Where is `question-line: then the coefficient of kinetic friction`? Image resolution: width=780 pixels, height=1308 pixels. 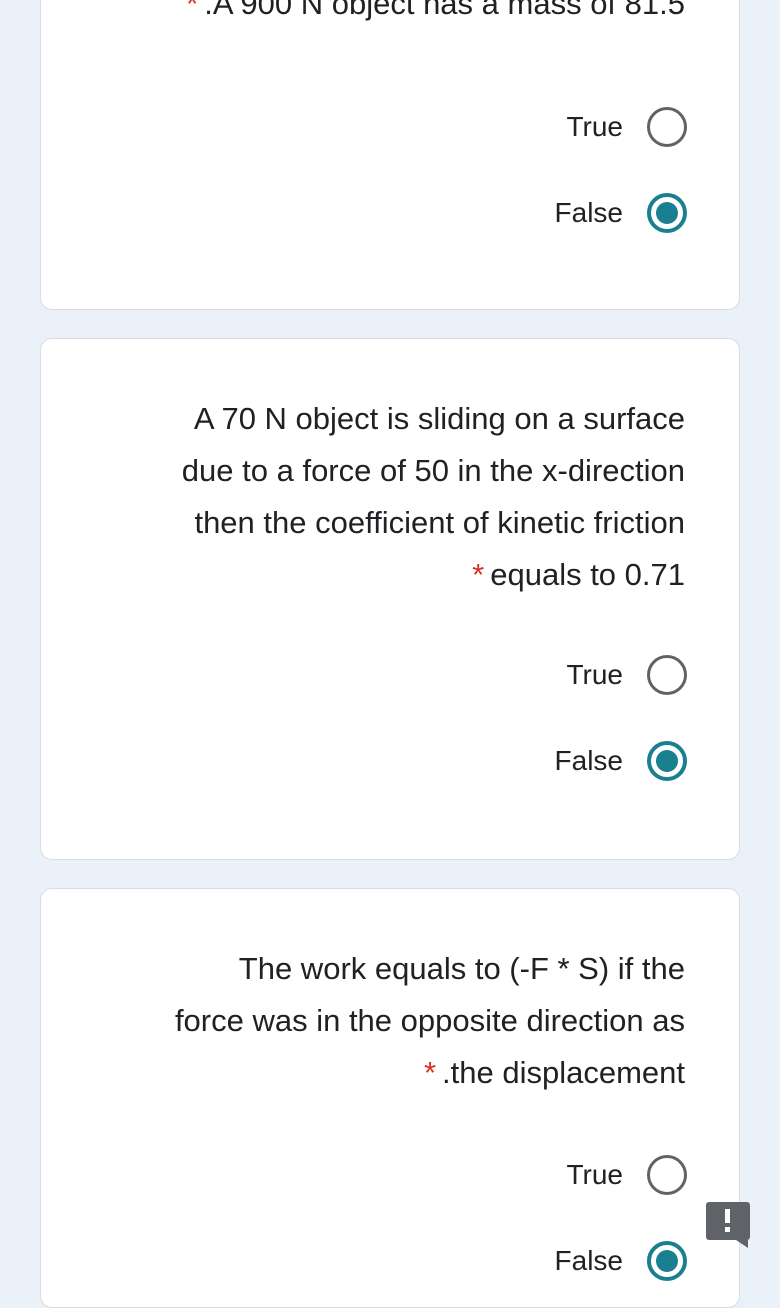
question-line: then the coefficient of kinetic friction is located at coordinates (439, 522).